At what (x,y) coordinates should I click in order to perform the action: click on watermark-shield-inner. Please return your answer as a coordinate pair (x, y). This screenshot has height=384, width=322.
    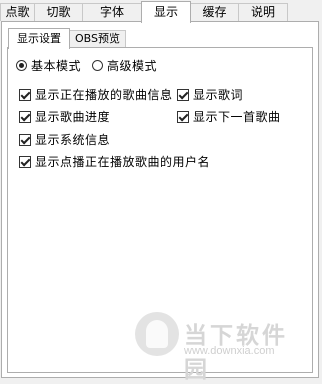
    Looking at the image, I should click on (157, 334).